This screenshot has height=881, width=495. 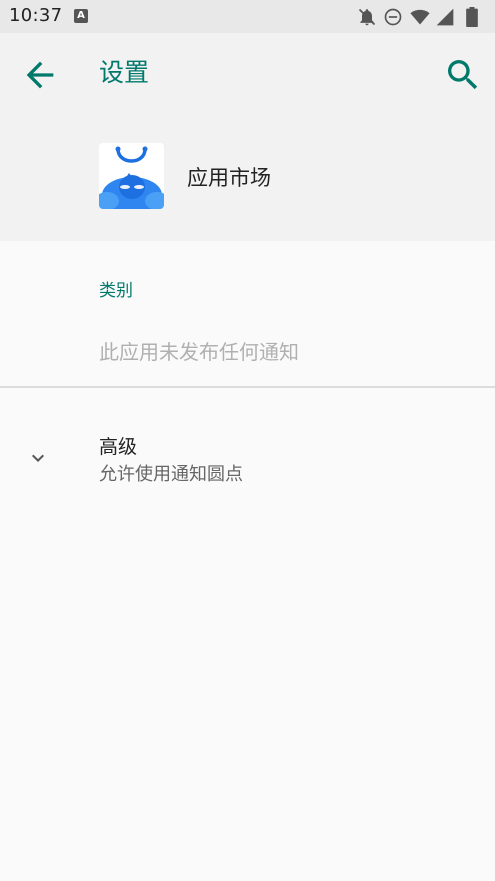 I want to click on status-bar: 10:37 A, so click(x=247, y=16).